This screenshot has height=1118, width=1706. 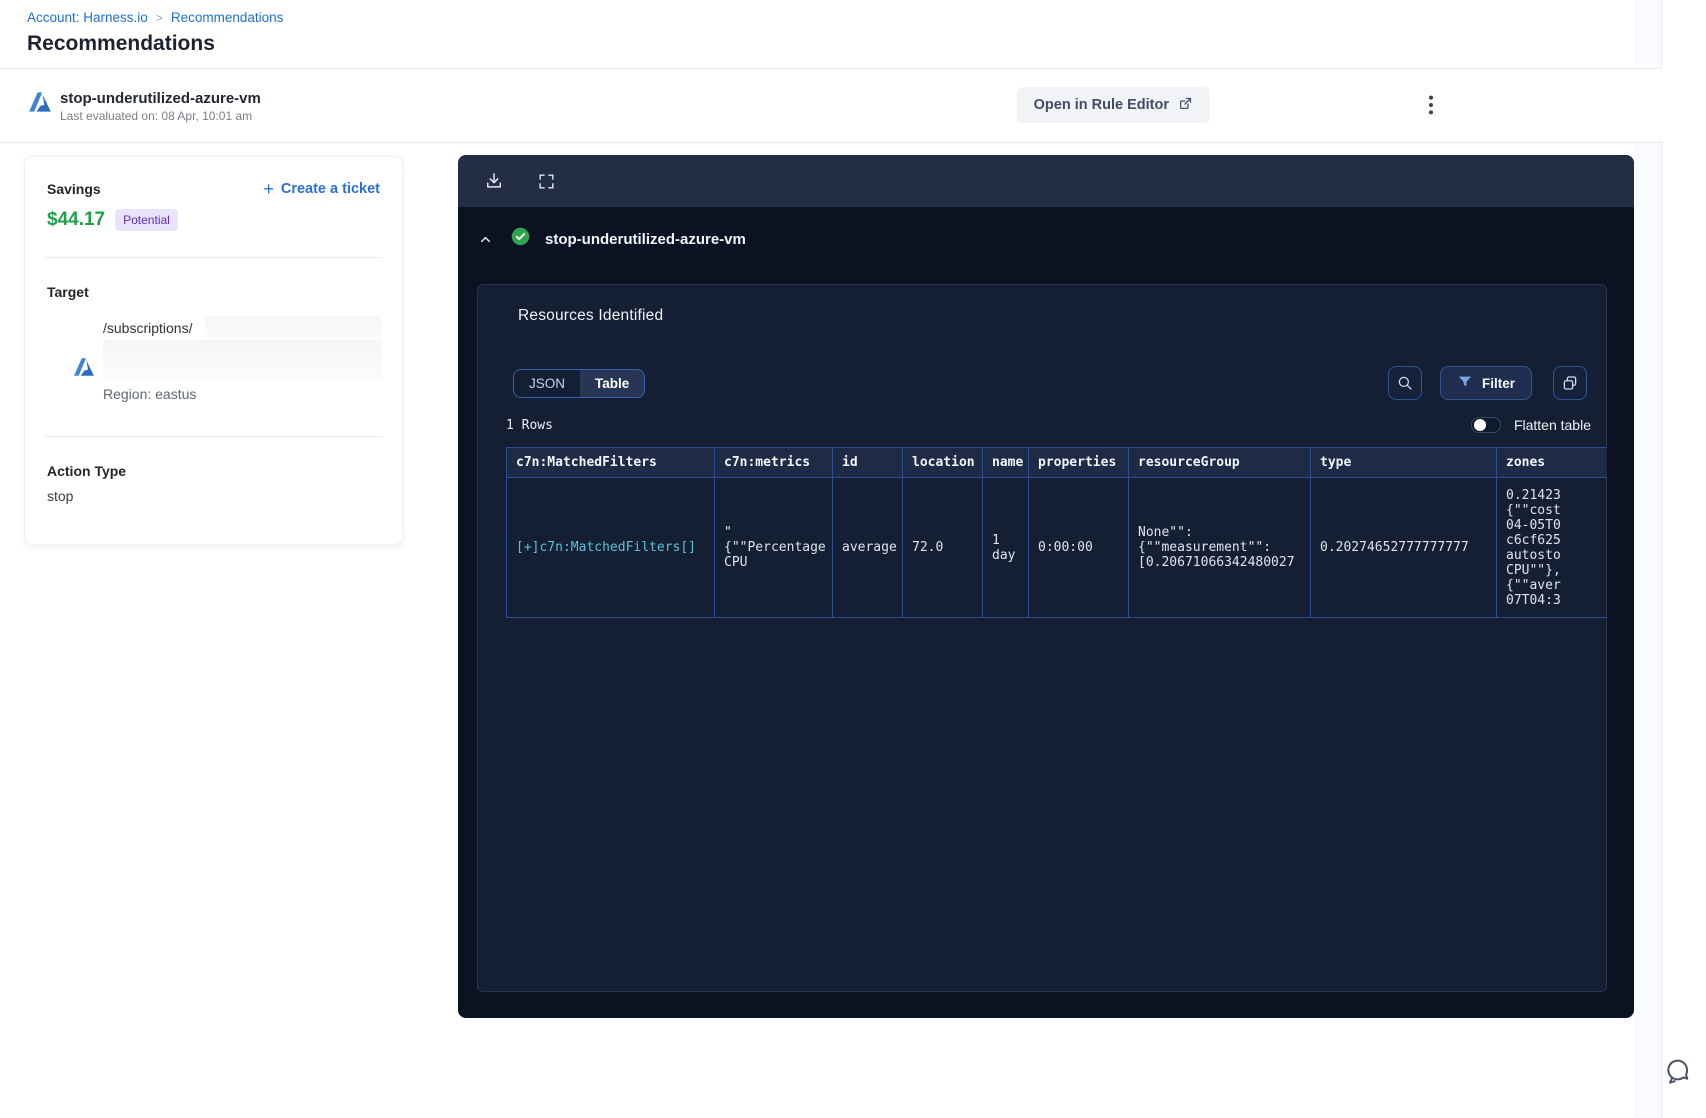 I want to click on savings-label: Savings, so click(x=74, y=189).